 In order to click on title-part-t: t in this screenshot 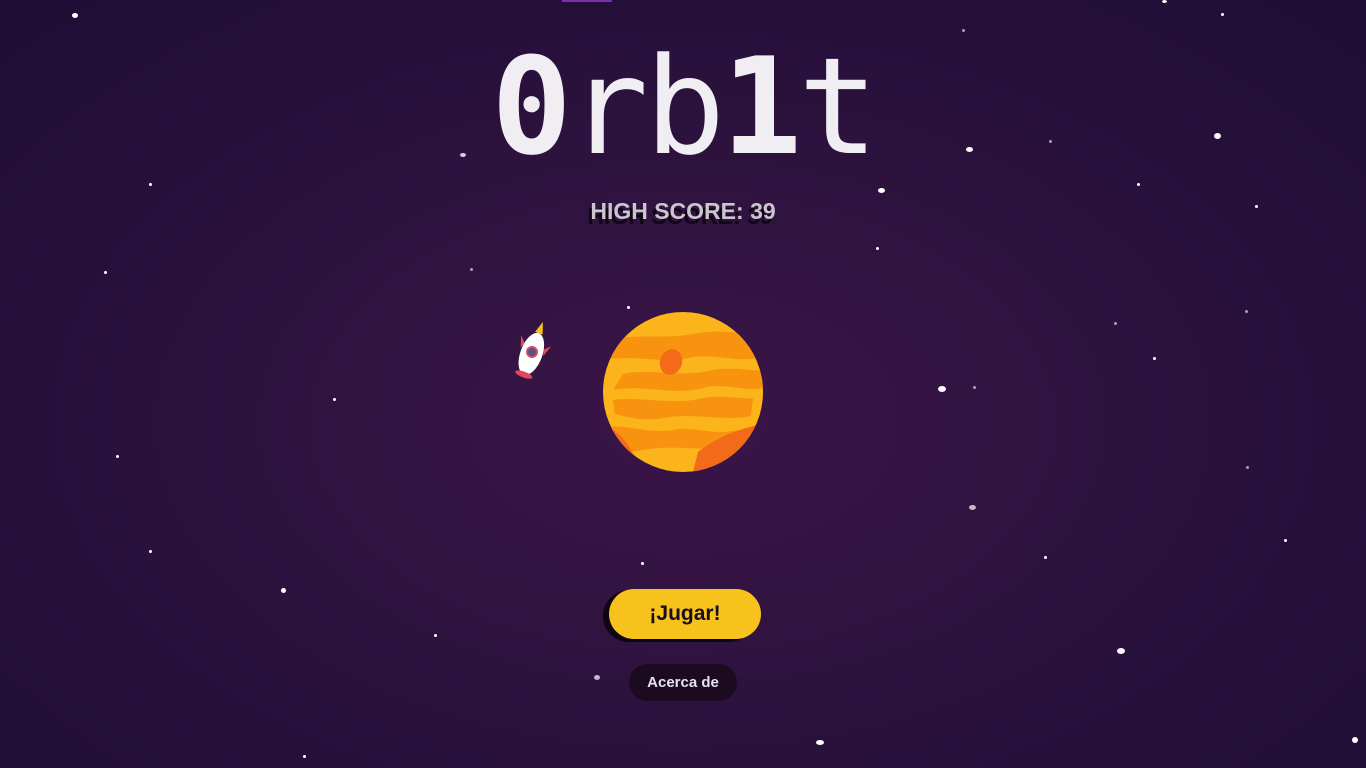, I will do `click(838, 107)`.